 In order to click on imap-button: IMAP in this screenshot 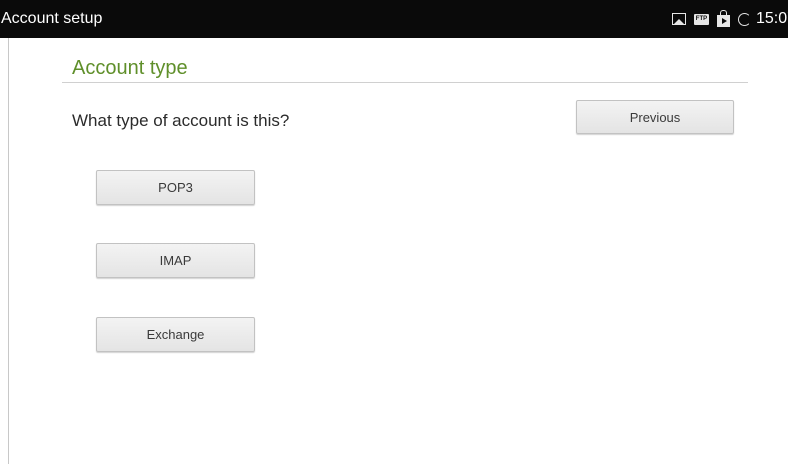, I will do `click(175, 260)`.